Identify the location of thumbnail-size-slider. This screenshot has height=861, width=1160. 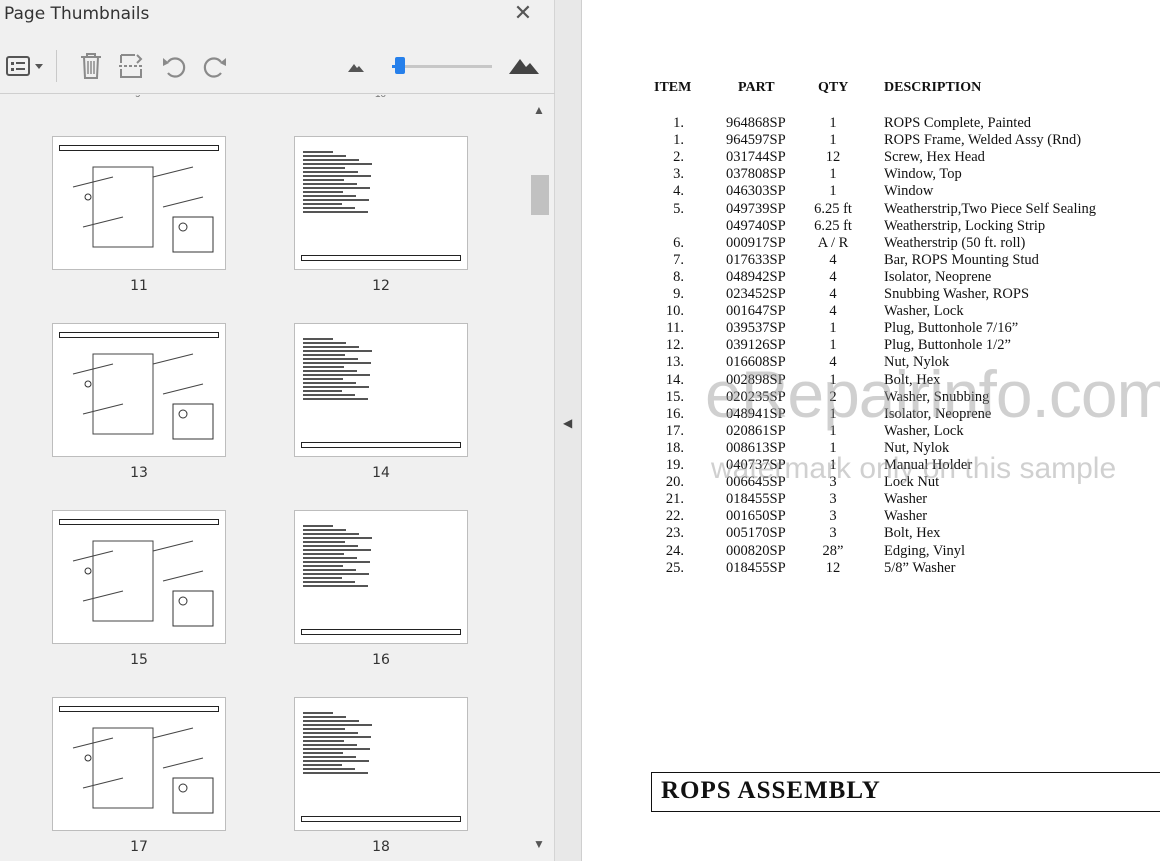
(442, 65).